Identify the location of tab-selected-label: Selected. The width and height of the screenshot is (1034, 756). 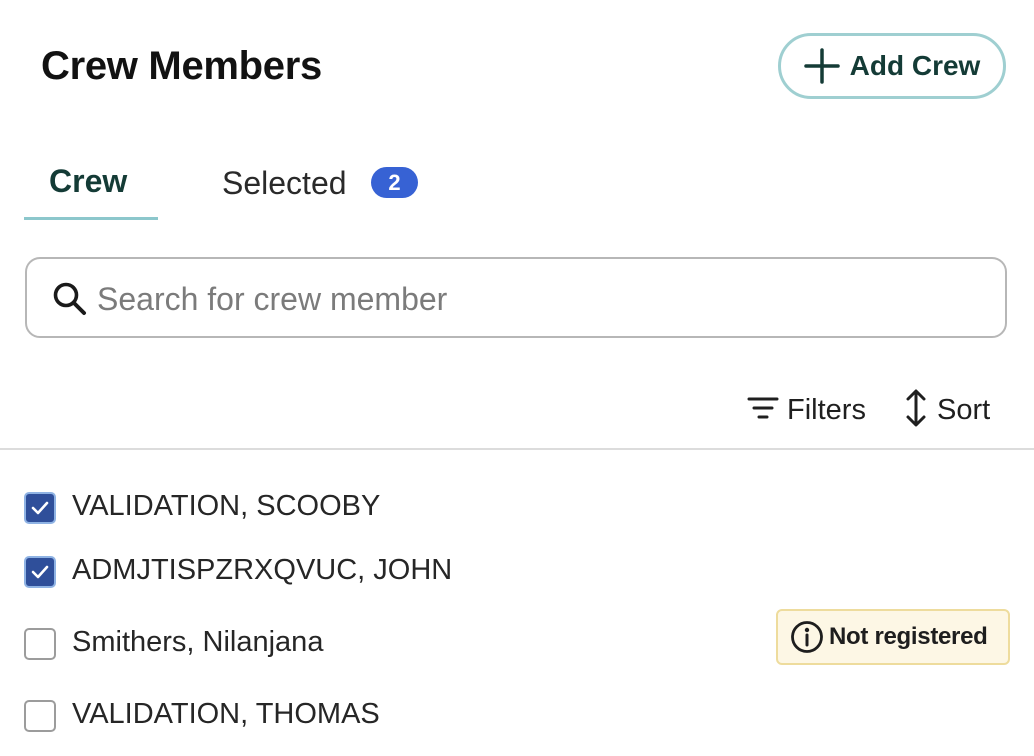
(284, 183).